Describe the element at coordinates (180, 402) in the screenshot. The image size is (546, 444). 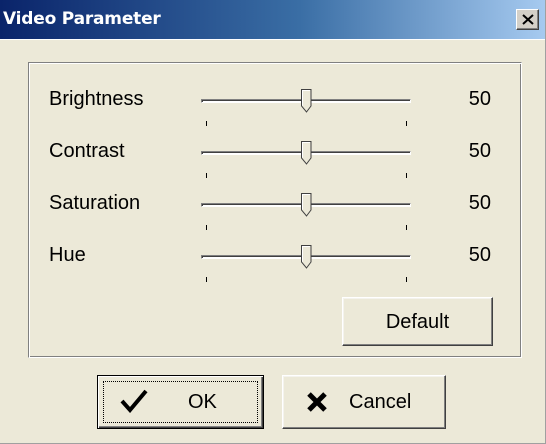
I see `ok-button: OK` at that location.